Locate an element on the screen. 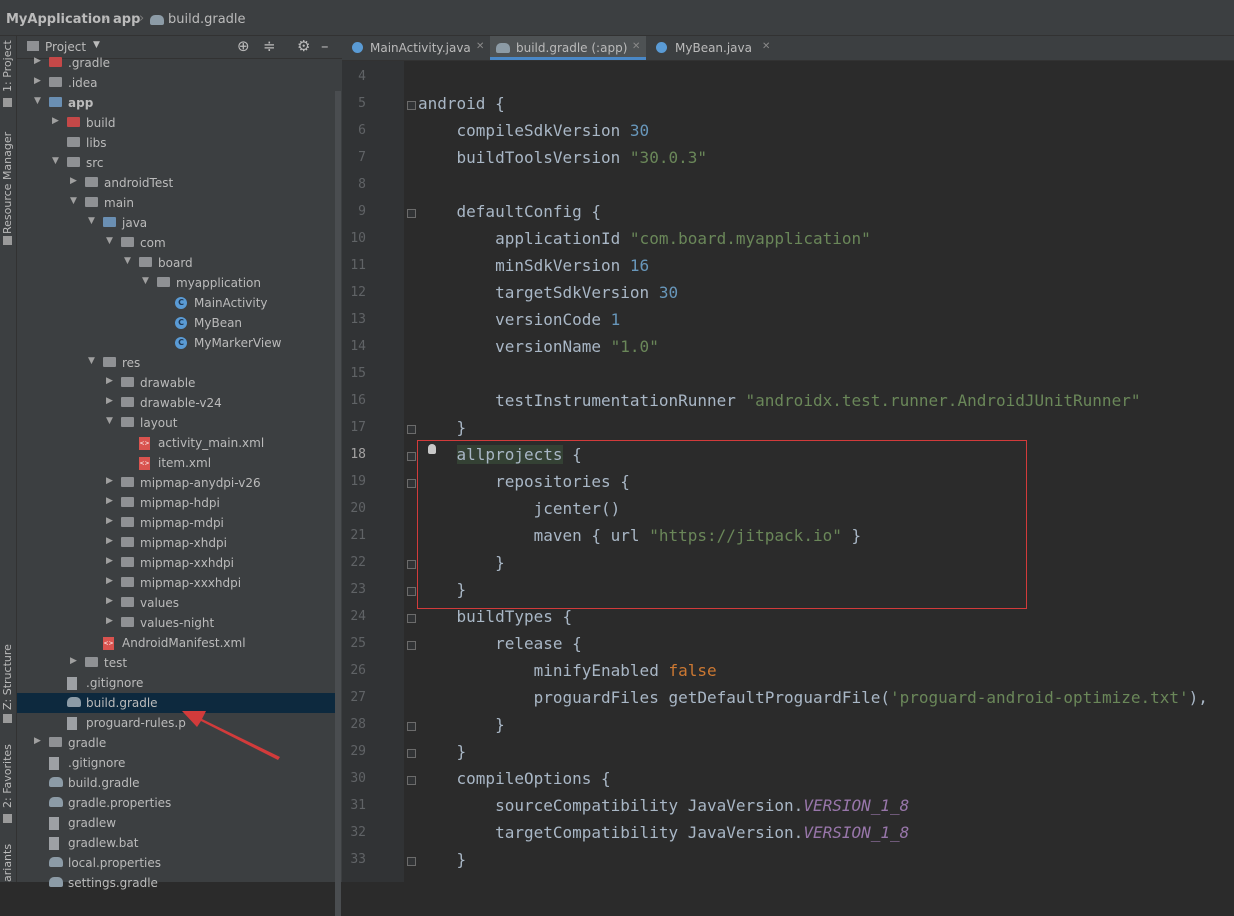 The height and width of the screenshot is (916, 1234). tree-item: gradlew.bat is located at coordinates (176, 843).